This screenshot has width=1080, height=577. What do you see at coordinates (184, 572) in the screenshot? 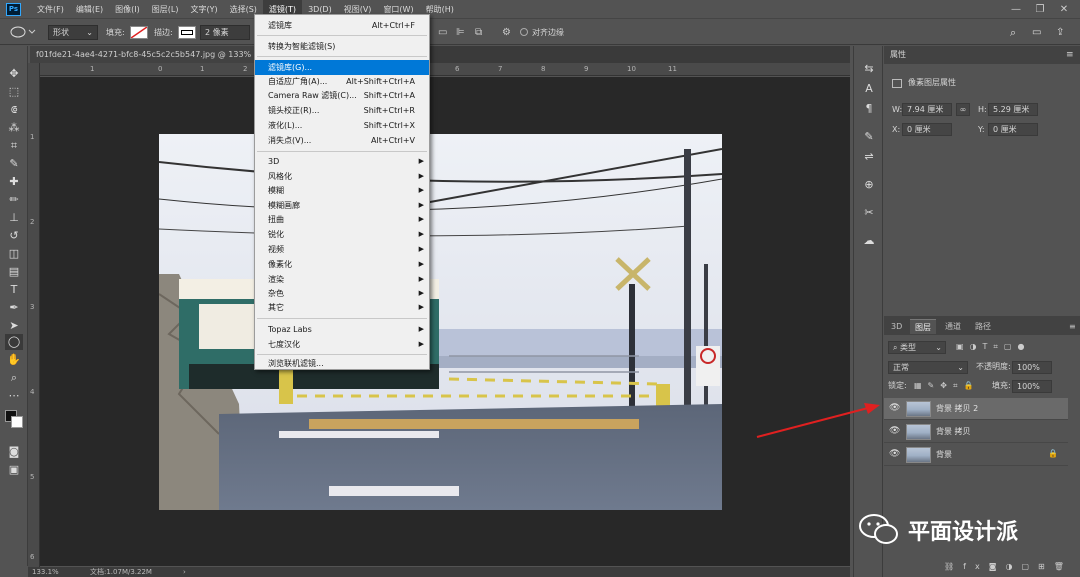
I see `status-menu-arrow-icon: ›` at bounding box center [184, 572].